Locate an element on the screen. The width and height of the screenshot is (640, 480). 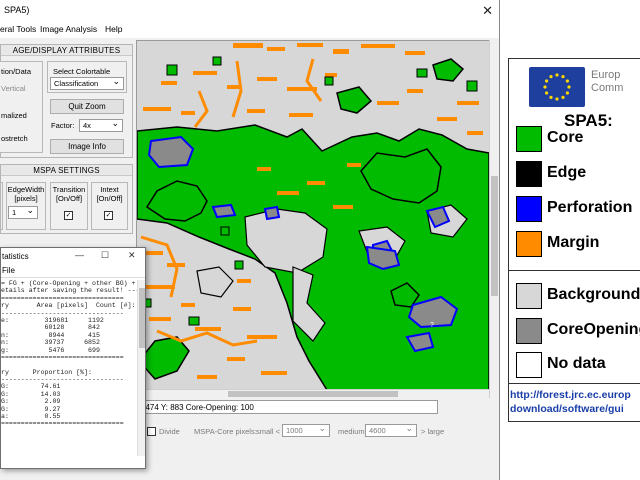
no-data-swatch is located at coordinates (529, 365).